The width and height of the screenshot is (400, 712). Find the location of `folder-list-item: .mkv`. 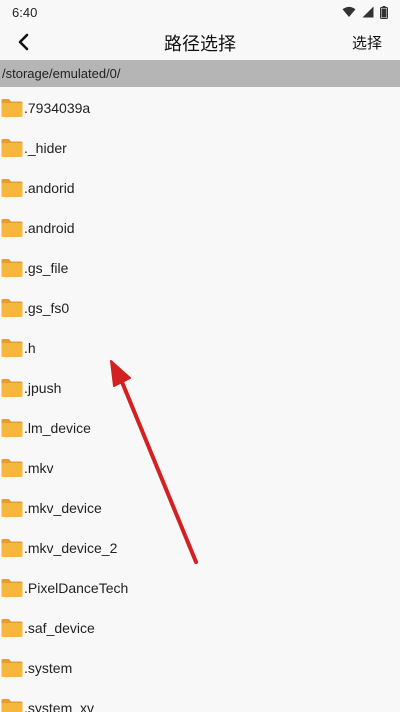

folder-list-item: .mkv is located at coordinates (200, 468).